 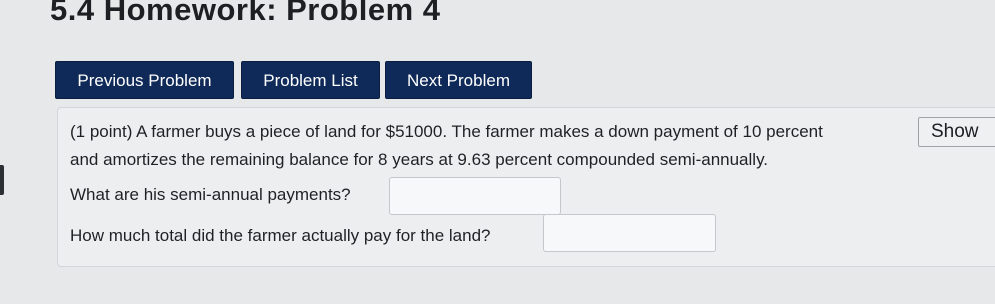 I want to click on problem-list-button: Problem List, so click(x=310, y=80).